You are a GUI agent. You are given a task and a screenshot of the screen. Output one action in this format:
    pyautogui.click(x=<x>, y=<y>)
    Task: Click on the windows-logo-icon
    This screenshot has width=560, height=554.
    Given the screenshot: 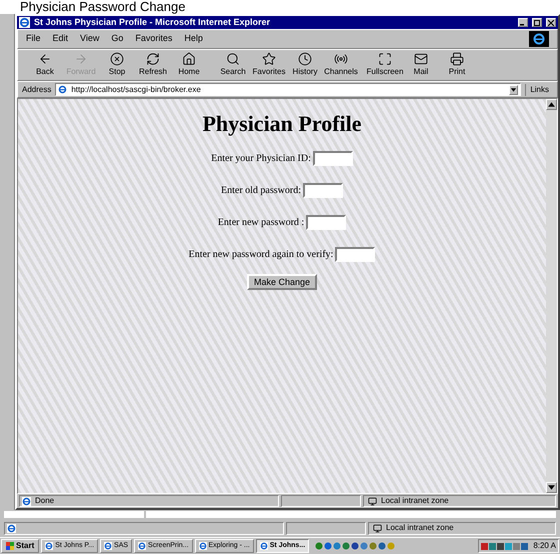 What is the action you would take?
    pyautogui.click(x=10, y=546)
    